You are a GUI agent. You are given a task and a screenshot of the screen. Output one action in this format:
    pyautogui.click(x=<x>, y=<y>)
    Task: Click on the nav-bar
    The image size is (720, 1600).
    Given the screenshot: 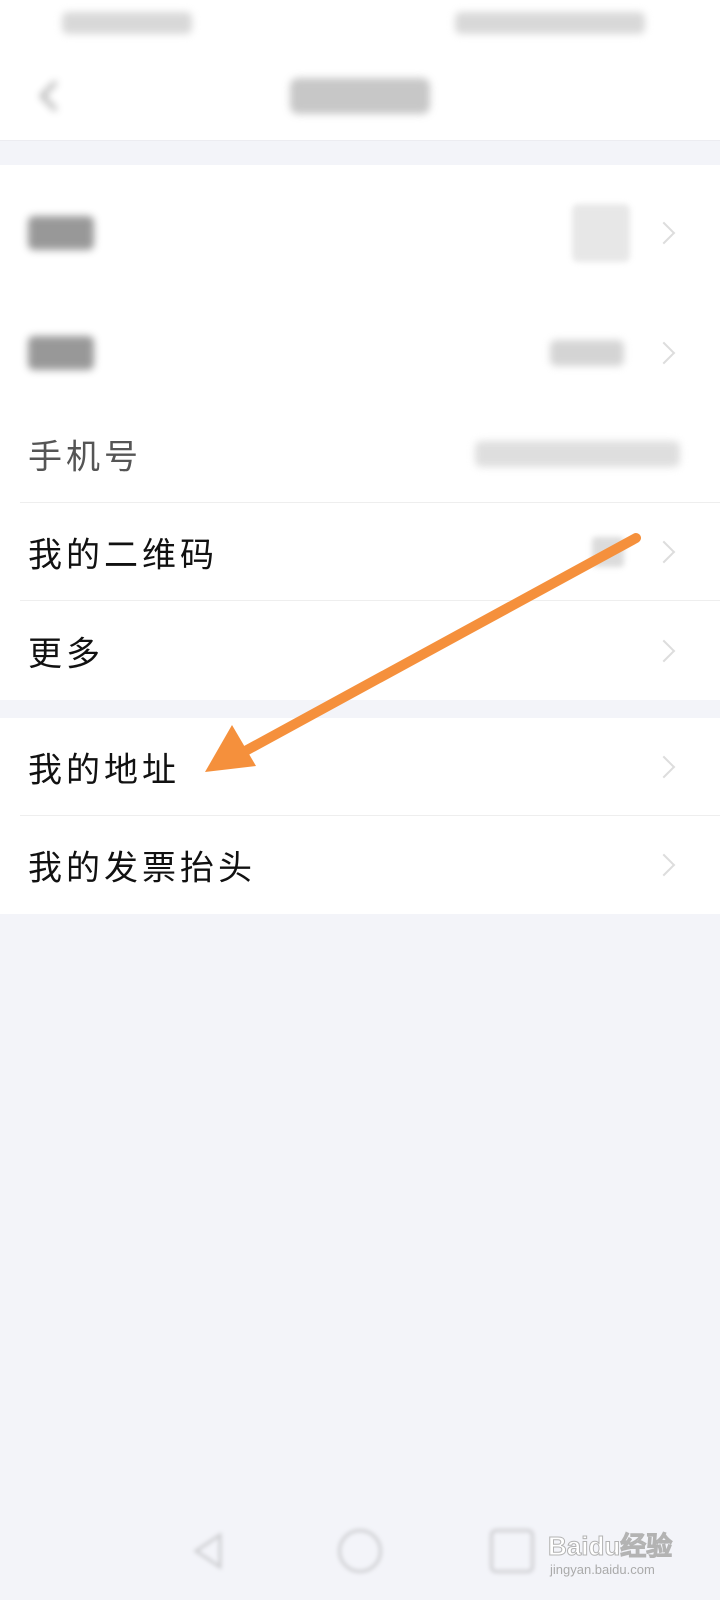 What is the action you would take?
    pyautogui.click(x=360, y=95)
    